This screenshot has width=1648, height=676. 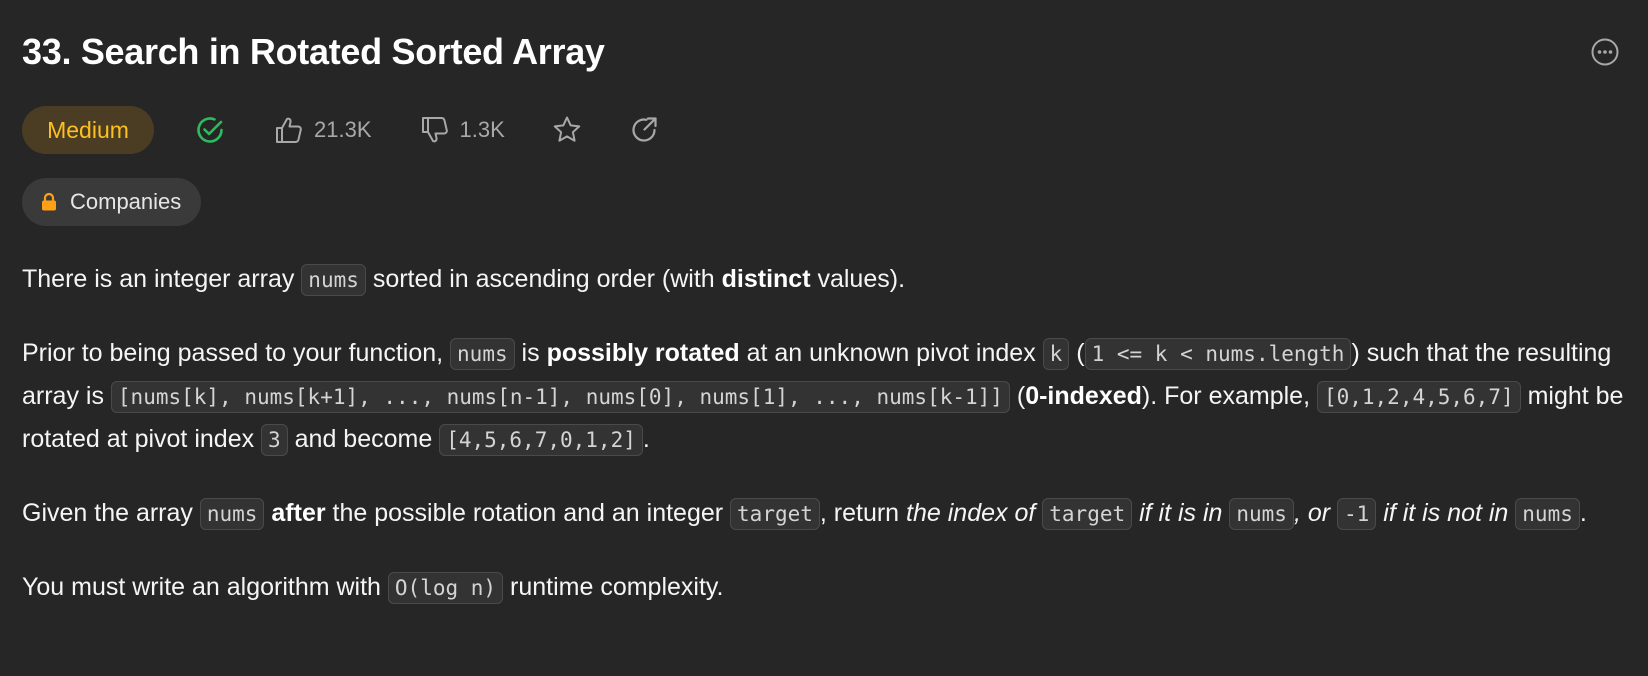 What do you see at coordinates (1229, 396) in the screenshot?
I see `text: ). For example,` at bounding box center [1229, 396].